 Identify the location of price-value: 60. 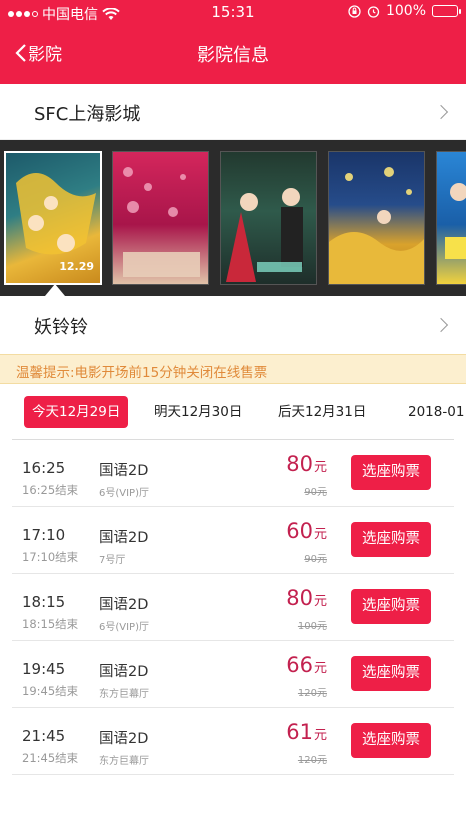
(299, 531).